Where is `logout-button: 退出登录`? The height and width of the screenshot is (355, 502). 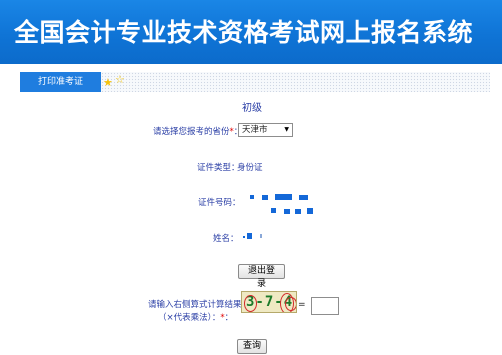 logout-button: 退出登录 is located at coordinates (261, 276).